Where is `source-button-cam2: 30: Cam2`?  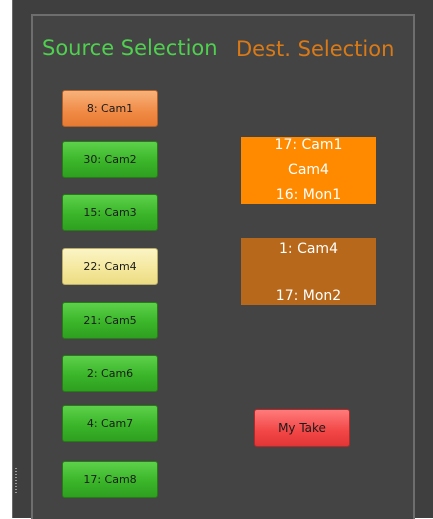
source-button-cam2: 30: Cam2 is located at coordinates (110, 159).